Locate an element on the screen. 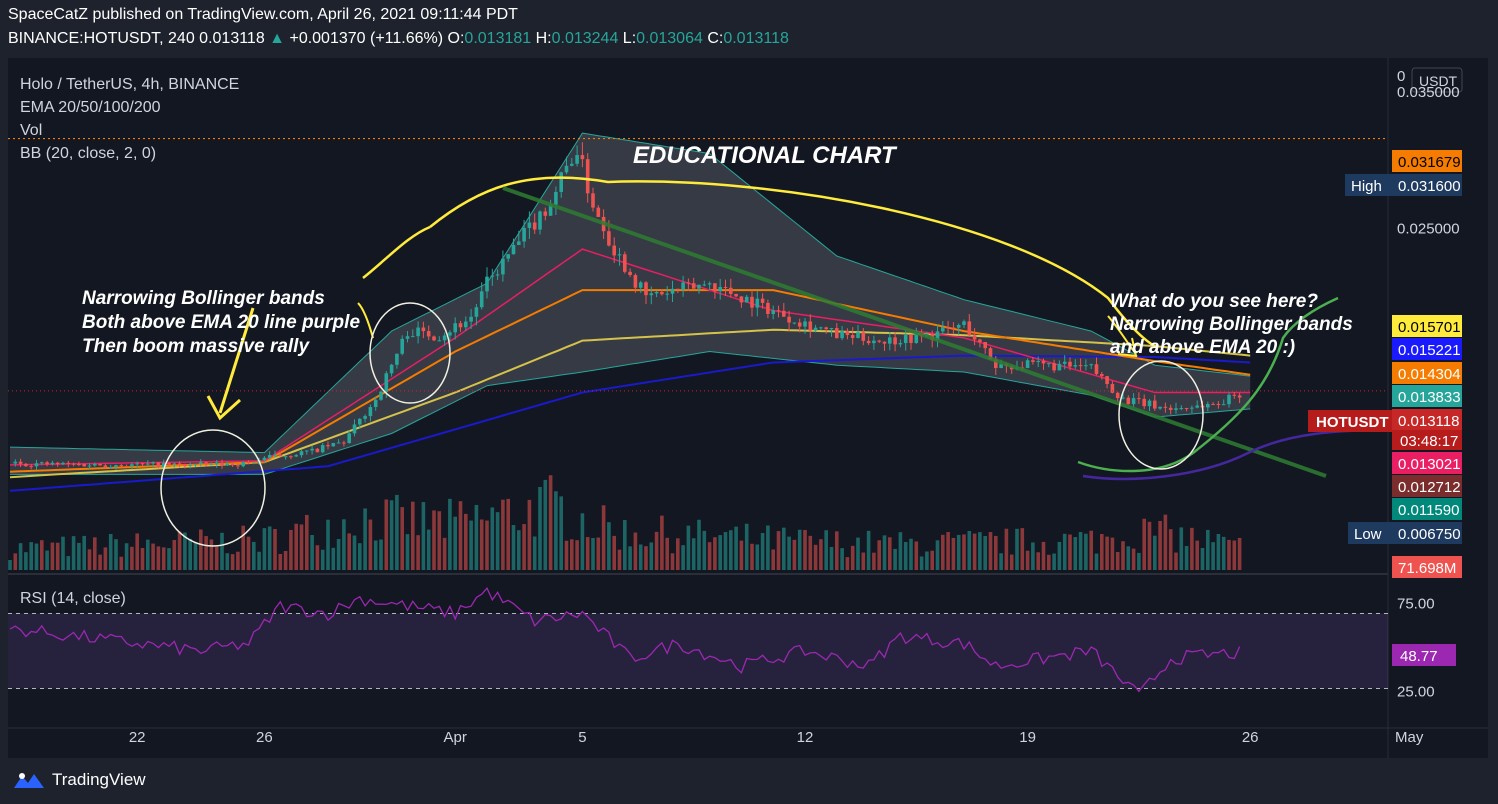 This screenshot has height=804, width=1498. low-tag-label: Low is located at coordinates (1368, 534).